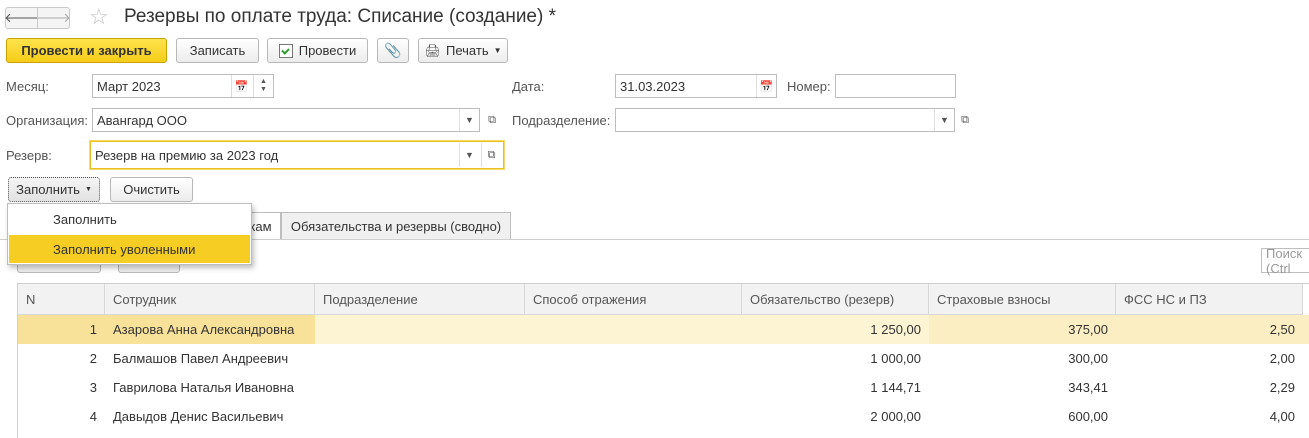 The image size is (1309, 438). Describe the element at coordinates (785, 120) in the screenshot. I see `department-field: ▼` at that location.